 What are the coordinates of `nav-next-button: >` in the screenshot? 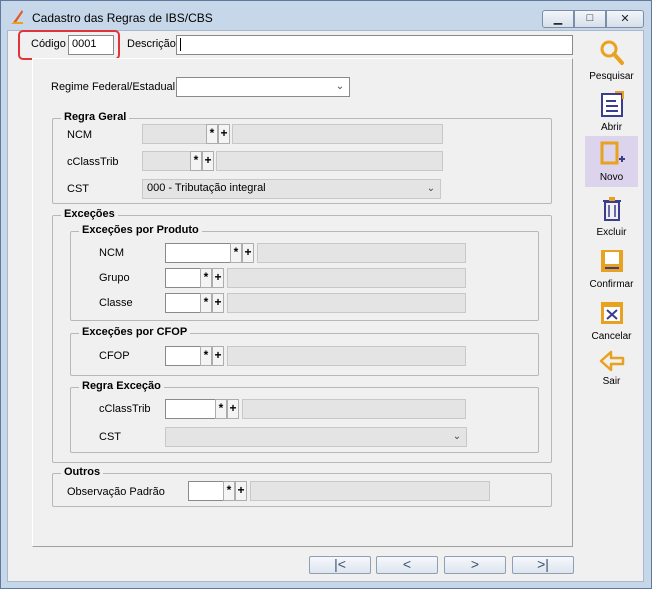 It's located at (475, 565).